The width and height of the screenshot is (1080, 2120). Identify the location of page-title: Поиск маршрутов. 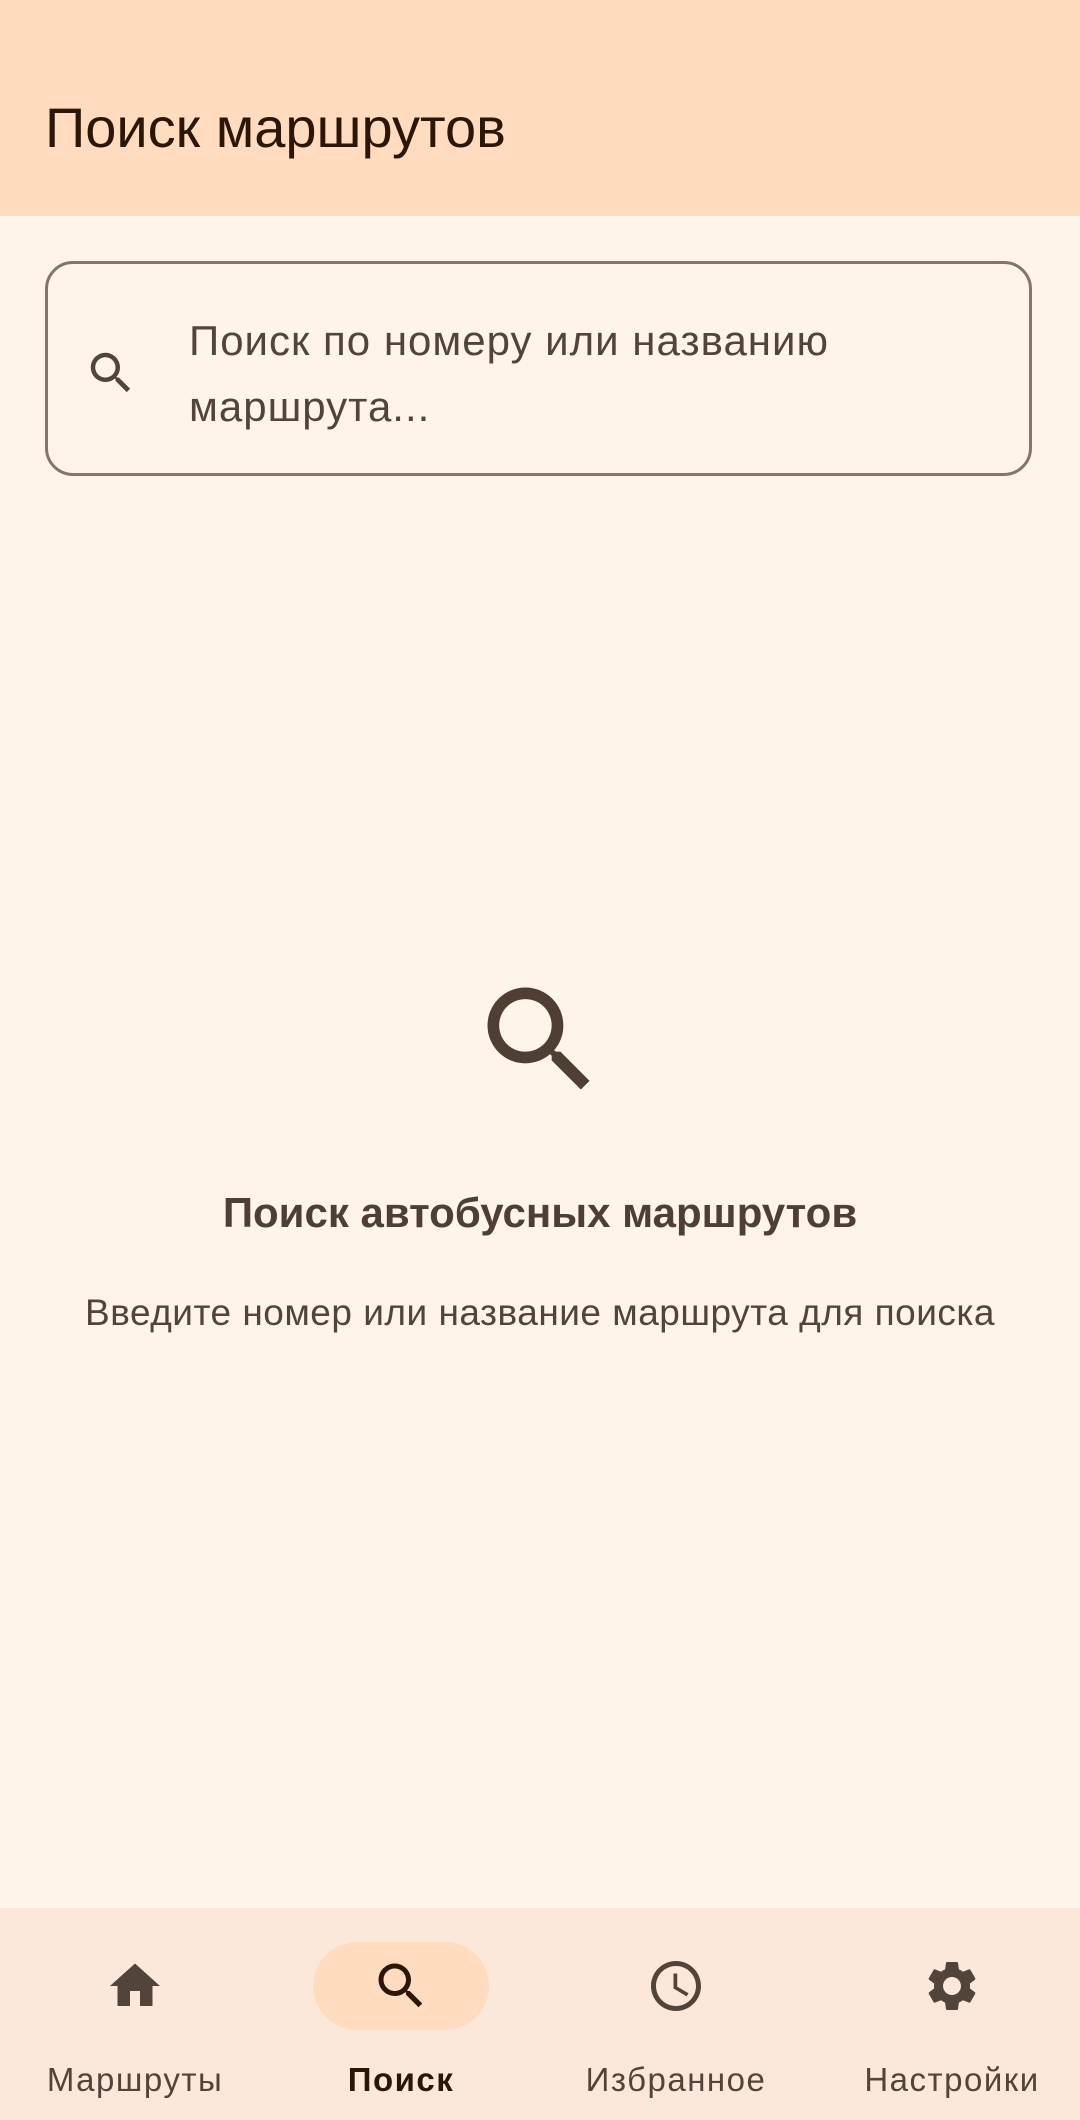
(275, 127).